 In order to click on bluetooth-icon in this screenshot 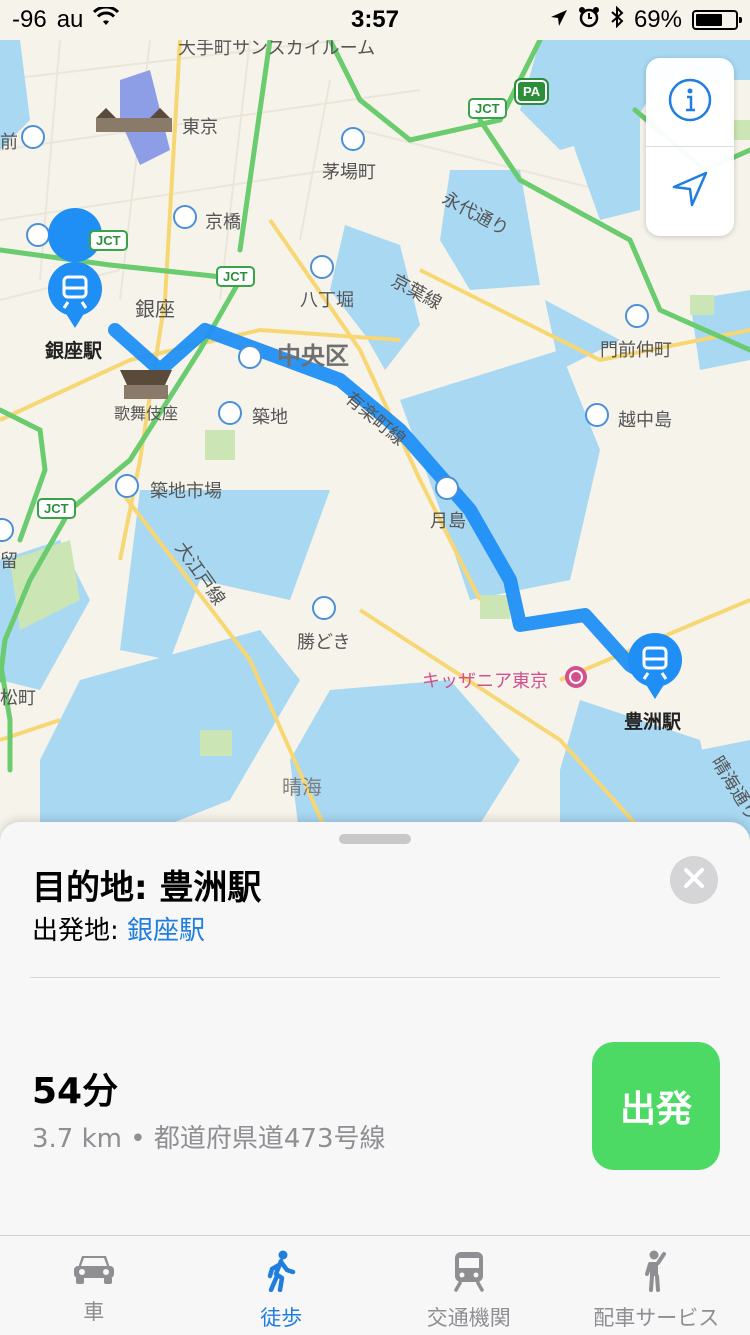, I will do `click(617, 20)`.